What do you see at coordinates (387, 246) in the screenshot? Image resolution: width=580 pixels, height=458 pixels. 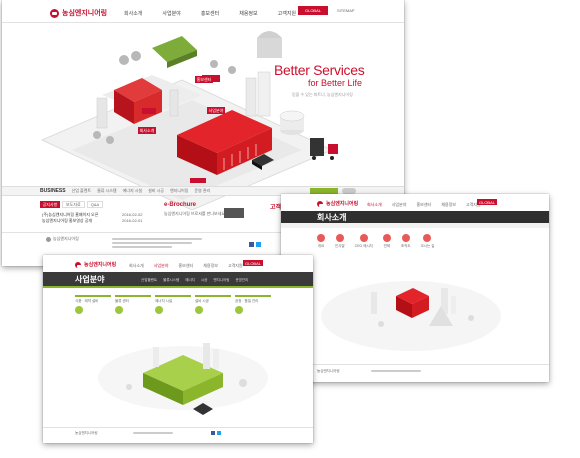 I see `intro-item-label: 연혁` at bounding box center [387, 246].